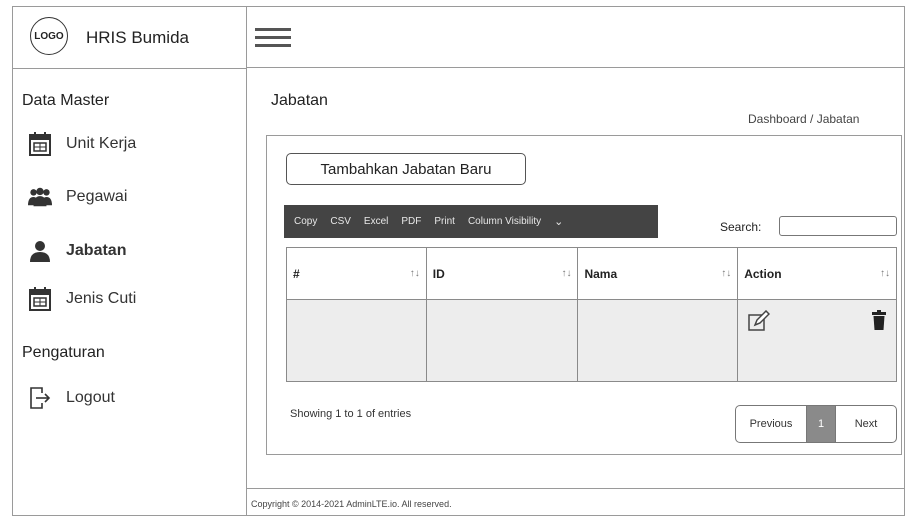  Describe the element at coordinates (803, 119) in the screenshot. I see `breadcrumb: Dashboard / Jabatan` at that location.